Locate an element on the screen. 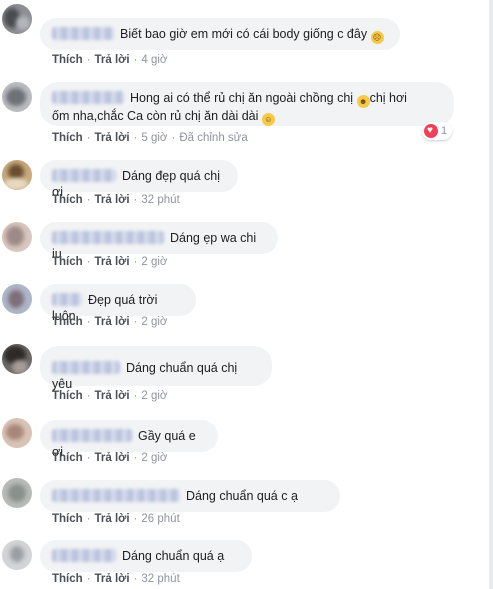  comment-actions: Thích · Trả lời · 5 giờ · Đã chỉnh sửa is located at coordinates (150, 138).